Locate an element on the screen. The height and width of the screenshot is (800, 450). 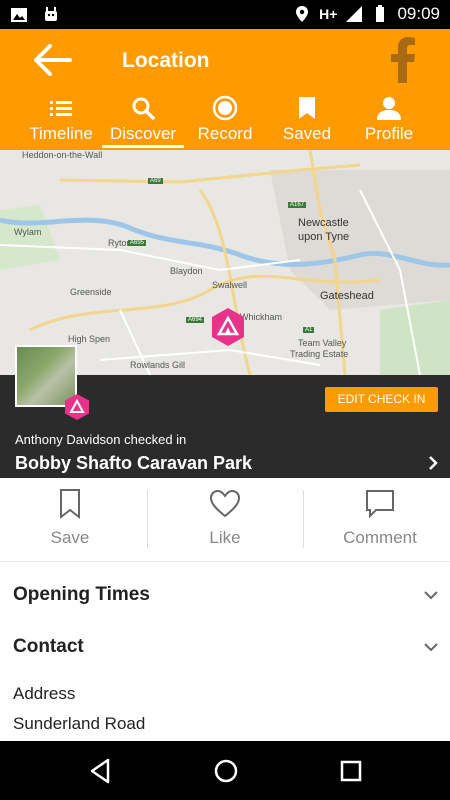
system-nav-bar is located at coordinates (225, 770).